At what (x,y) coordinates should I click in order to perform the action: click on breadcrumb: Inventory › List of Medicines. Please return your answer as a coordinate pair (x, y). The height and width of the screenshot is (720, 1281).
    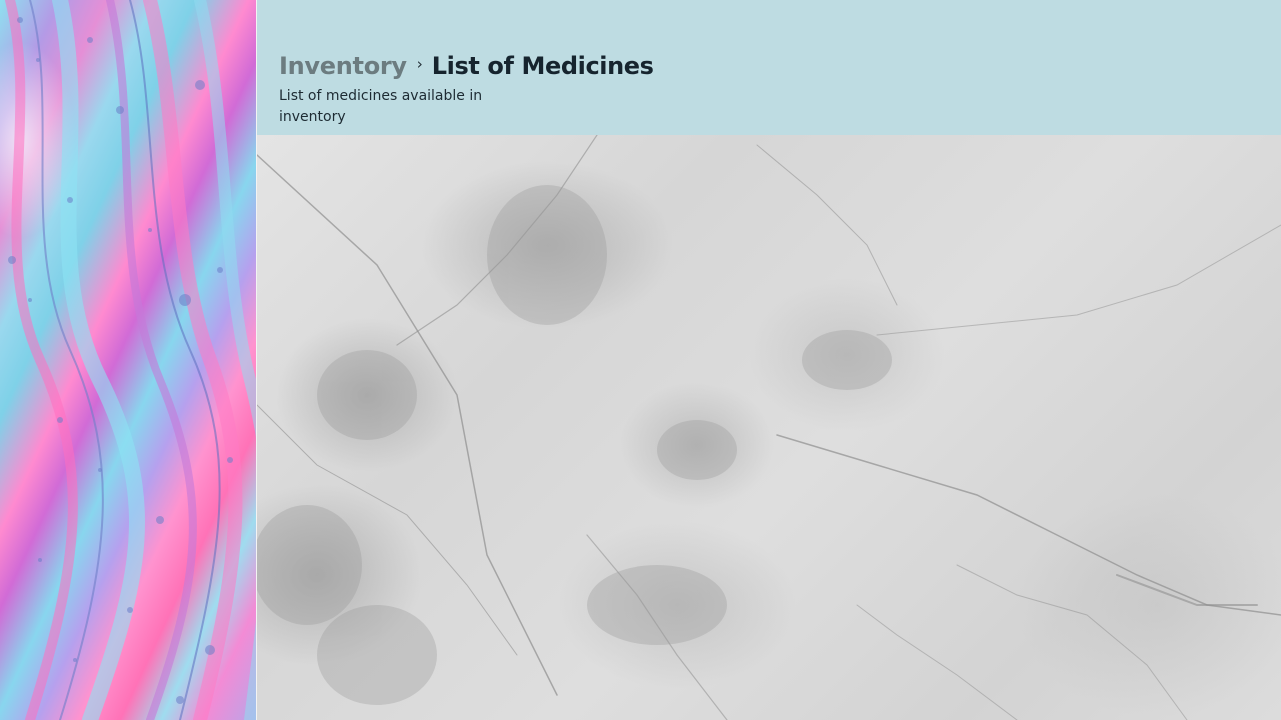
    Looking at the image, I should click on (466, 66).